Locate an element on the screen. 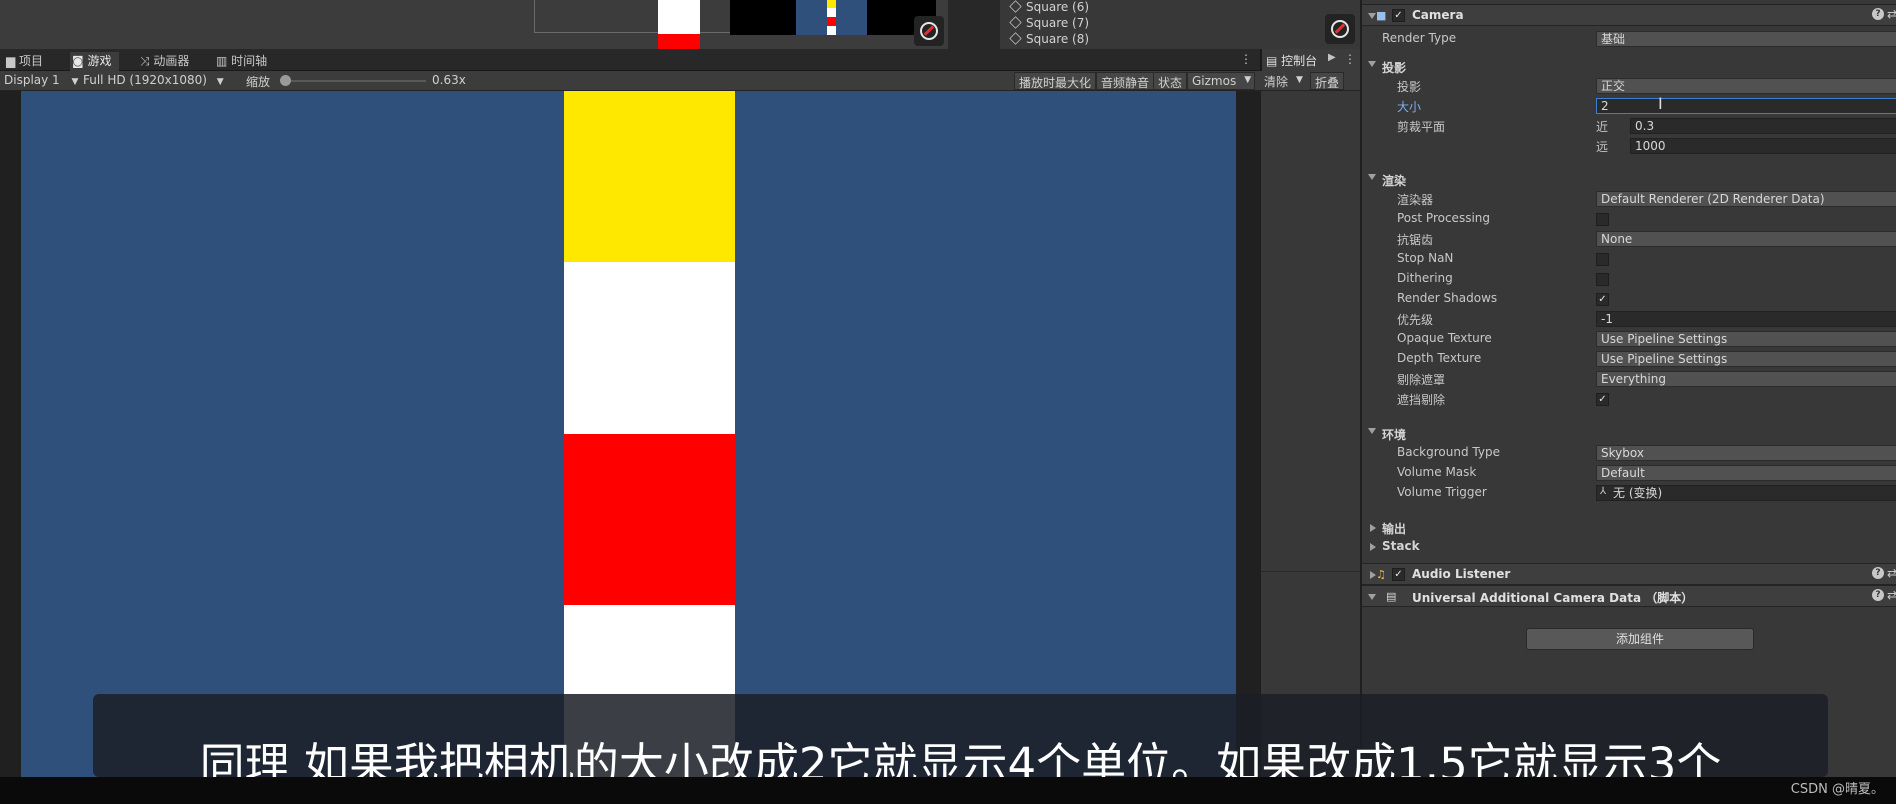  post-processing-row: Post Processing is located at coordinates (1629, 219).